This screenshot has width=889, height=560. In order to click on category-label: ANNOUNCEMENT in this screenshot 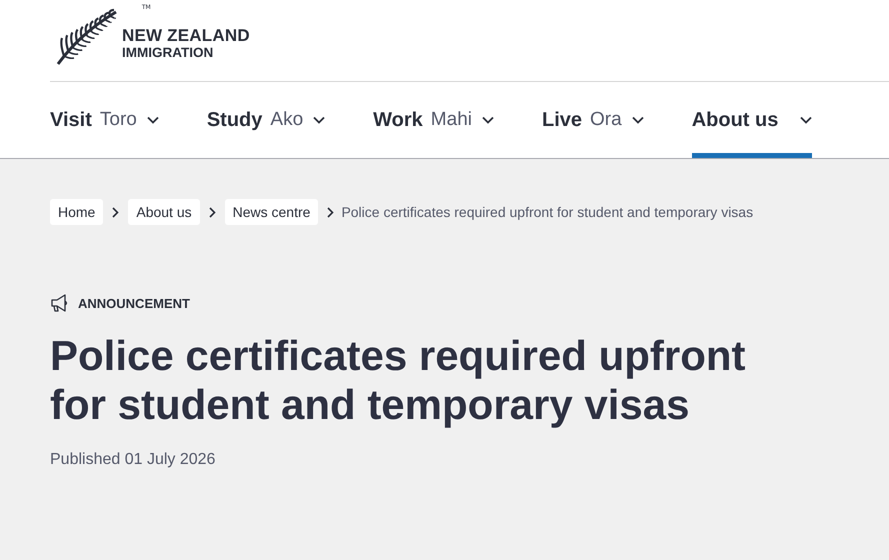, I will do `click(134, 303)`.